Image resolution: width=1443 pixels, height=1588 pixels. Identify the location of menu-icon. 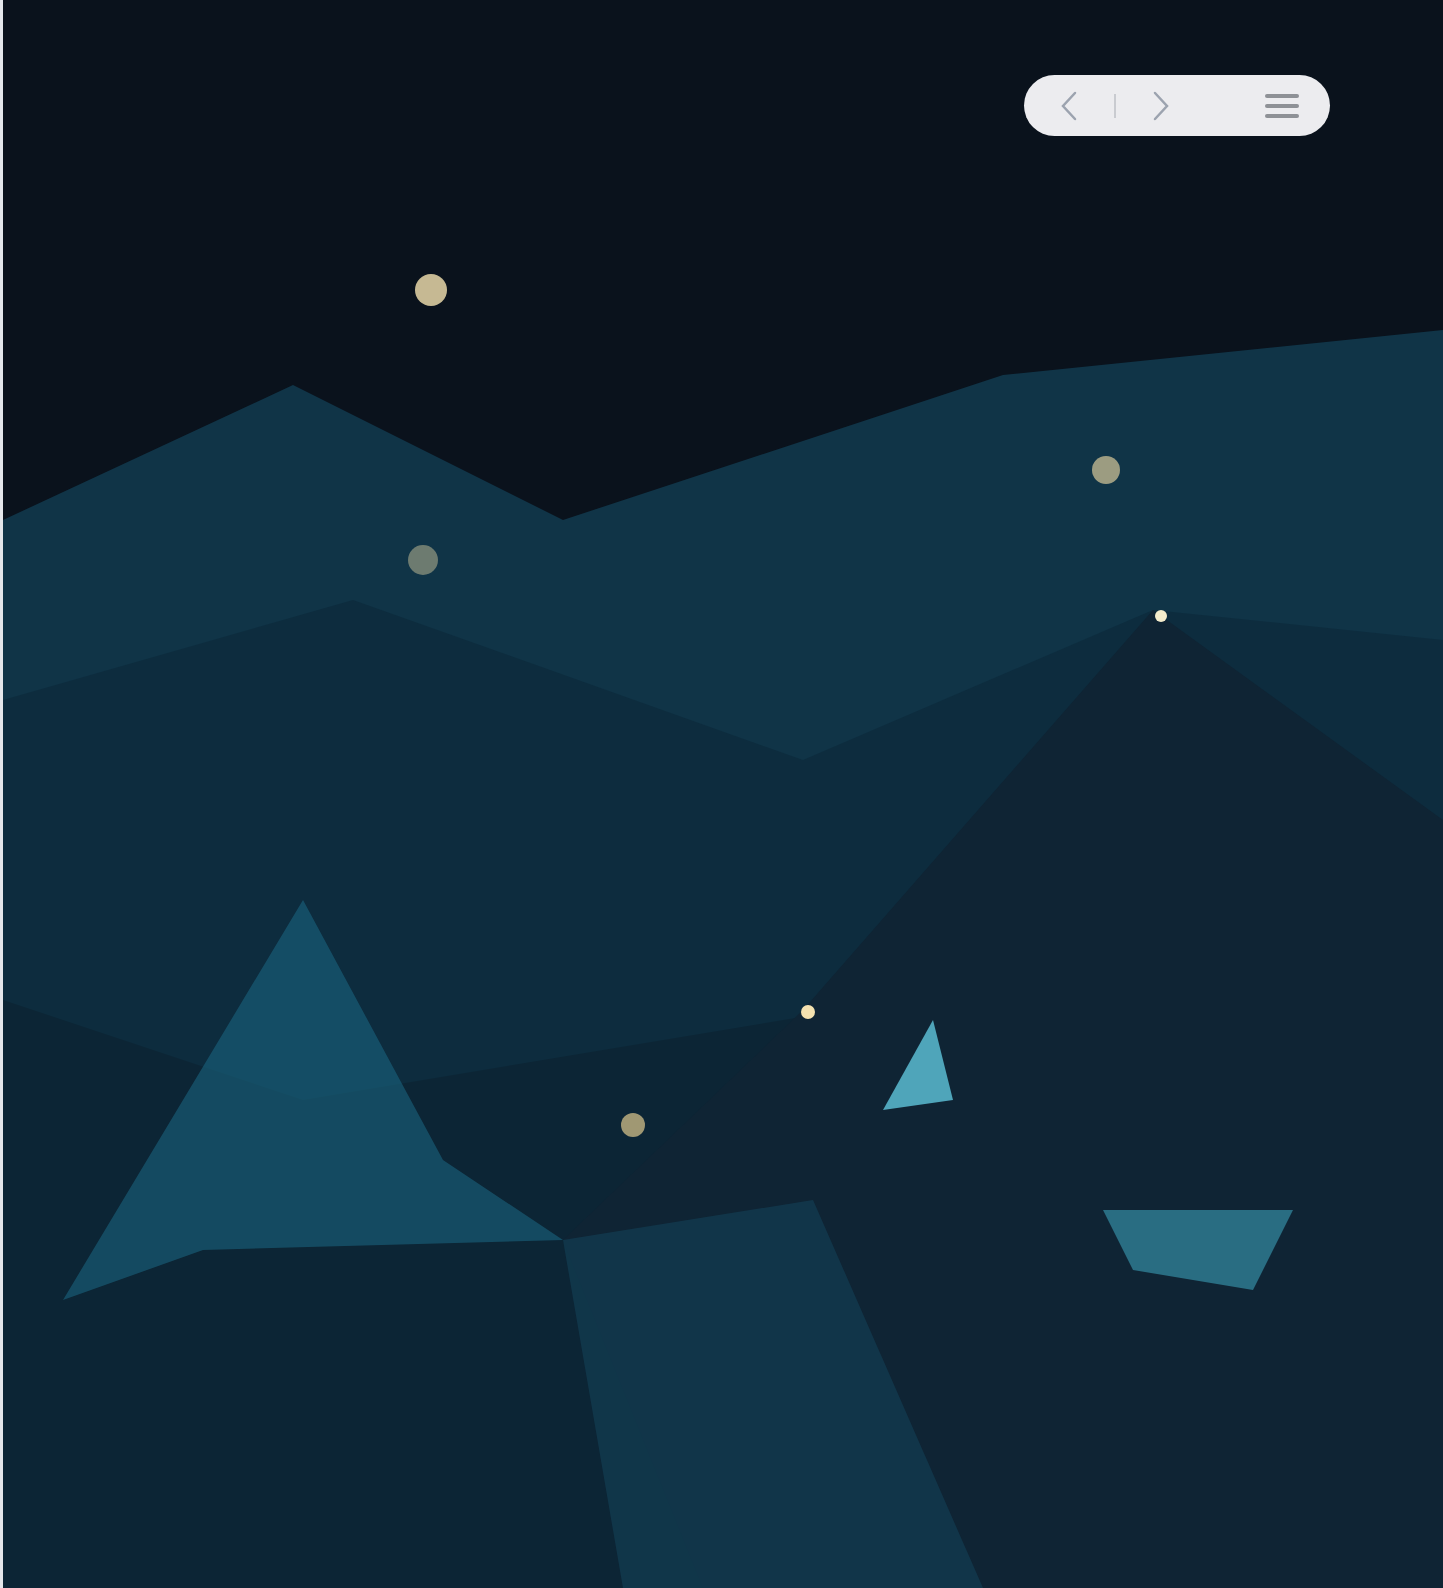
(1282, 105).